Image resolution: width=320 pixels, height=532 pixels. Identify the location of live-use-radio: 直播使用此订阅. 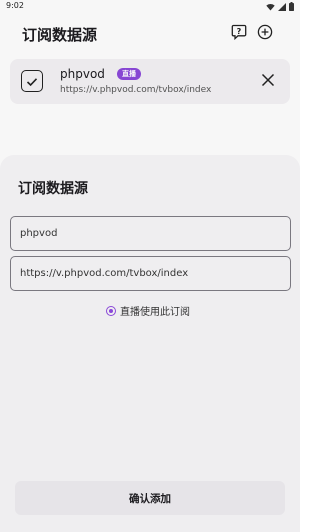
(148, 310).